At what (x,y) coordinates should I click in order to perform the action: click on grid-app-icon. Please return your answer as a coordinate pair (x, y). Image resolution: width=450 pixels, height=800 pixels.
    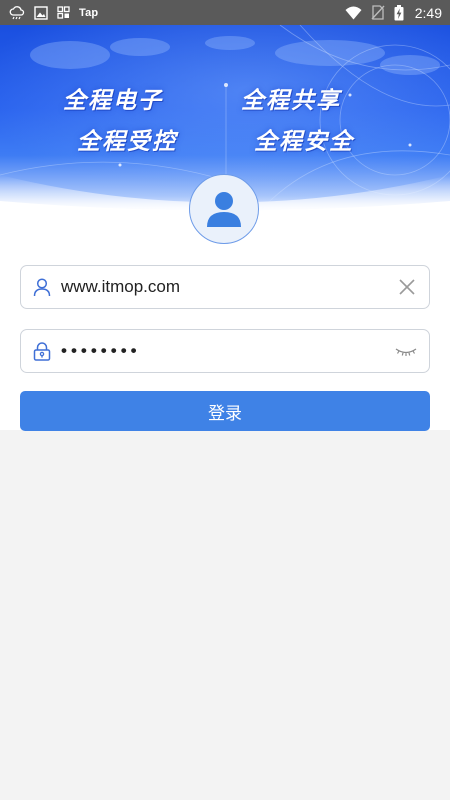
    Looking at the image, I should click on (63, 12).